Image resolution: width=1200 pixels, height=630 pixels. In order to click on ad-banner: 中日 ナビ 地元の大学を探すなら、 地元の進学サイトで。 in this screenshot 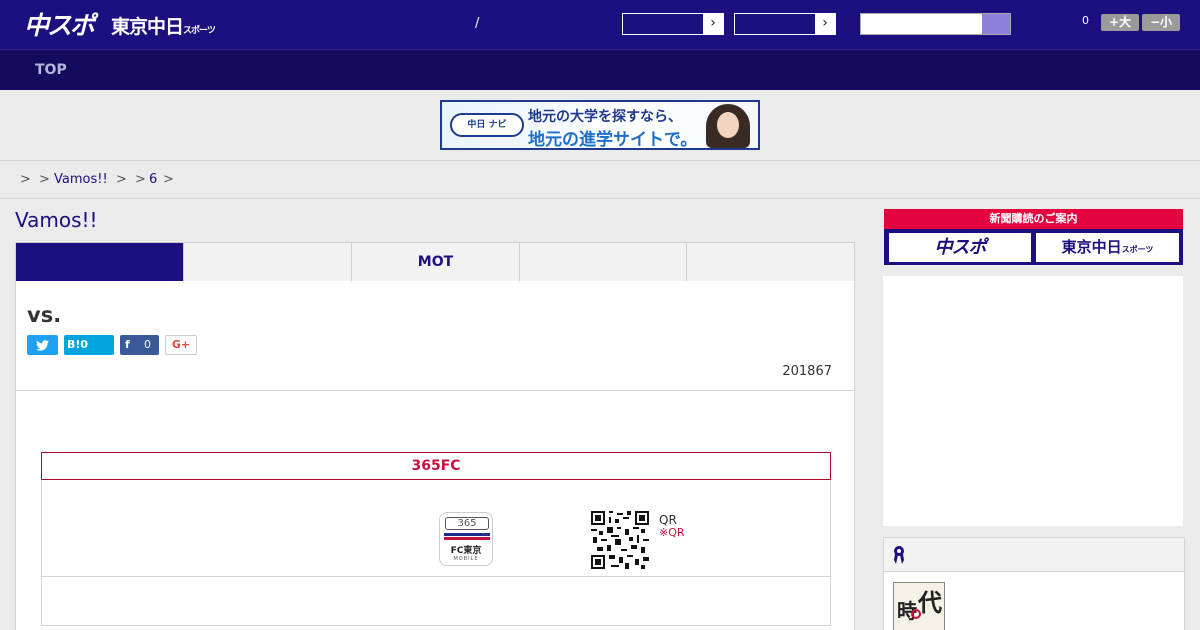, I will do `click(600, 125)`.